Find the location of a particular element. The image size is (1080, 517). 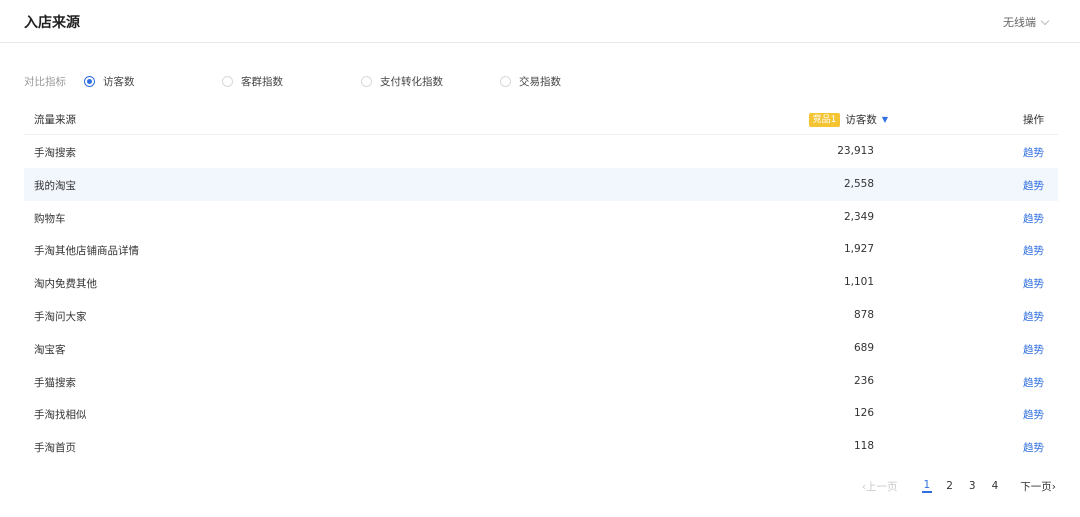

prev-page-label: 上一页 is located at coordinates (882, 486).